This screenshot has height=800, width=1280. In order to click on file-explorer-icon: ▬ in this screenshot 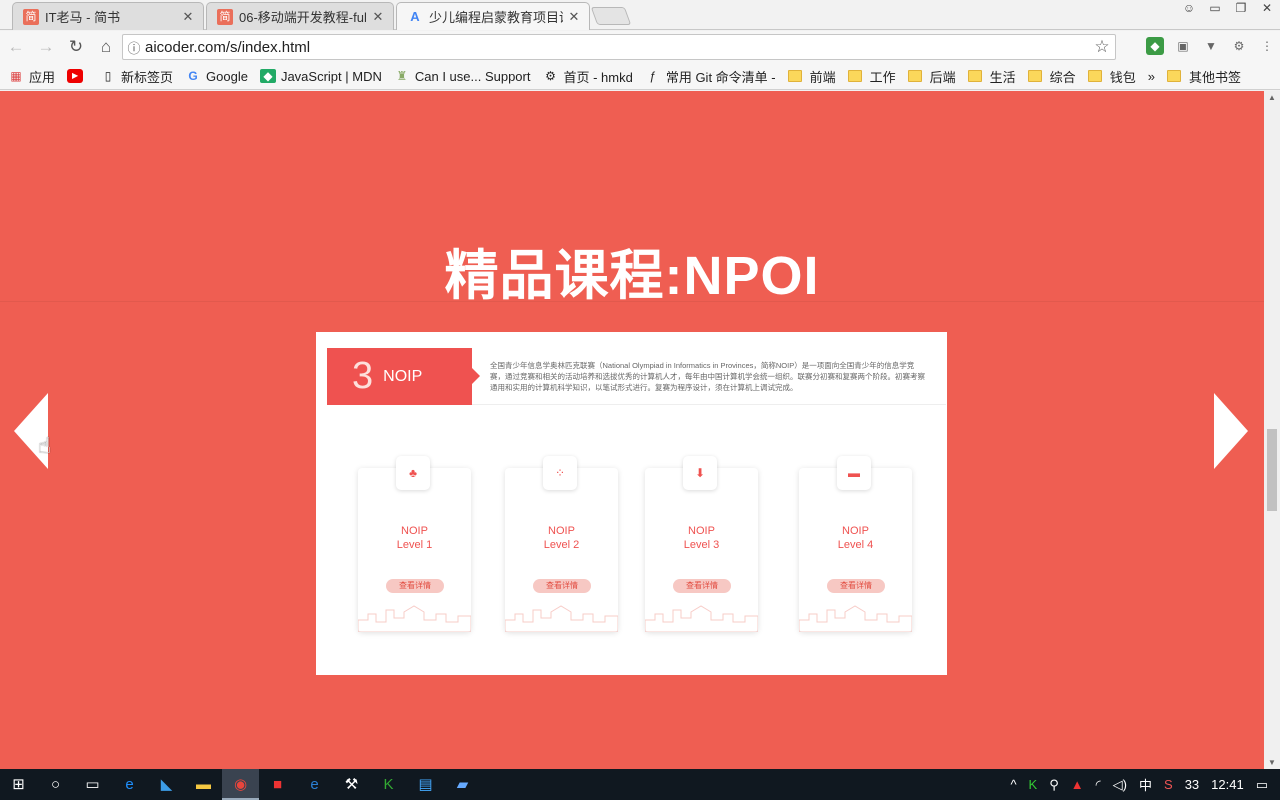, I will do `click(203, 784)`.